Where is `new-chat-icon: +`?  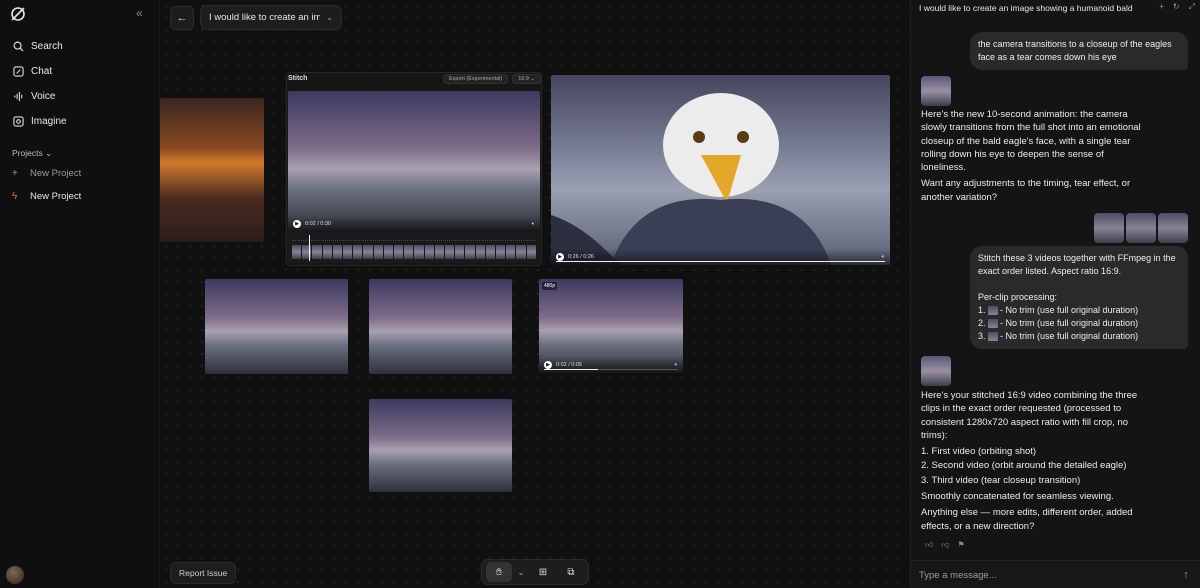
new-chat-icon: + is located at coordinates (1161, 7).